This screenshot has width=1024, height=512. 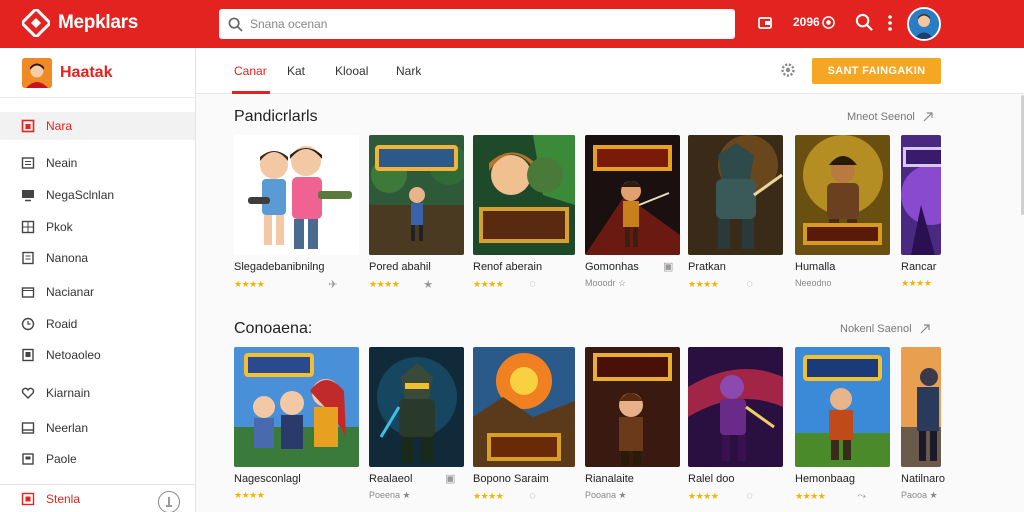 I want to click on sidebar-item-label: Nacianar, so click(x=70, y=292).